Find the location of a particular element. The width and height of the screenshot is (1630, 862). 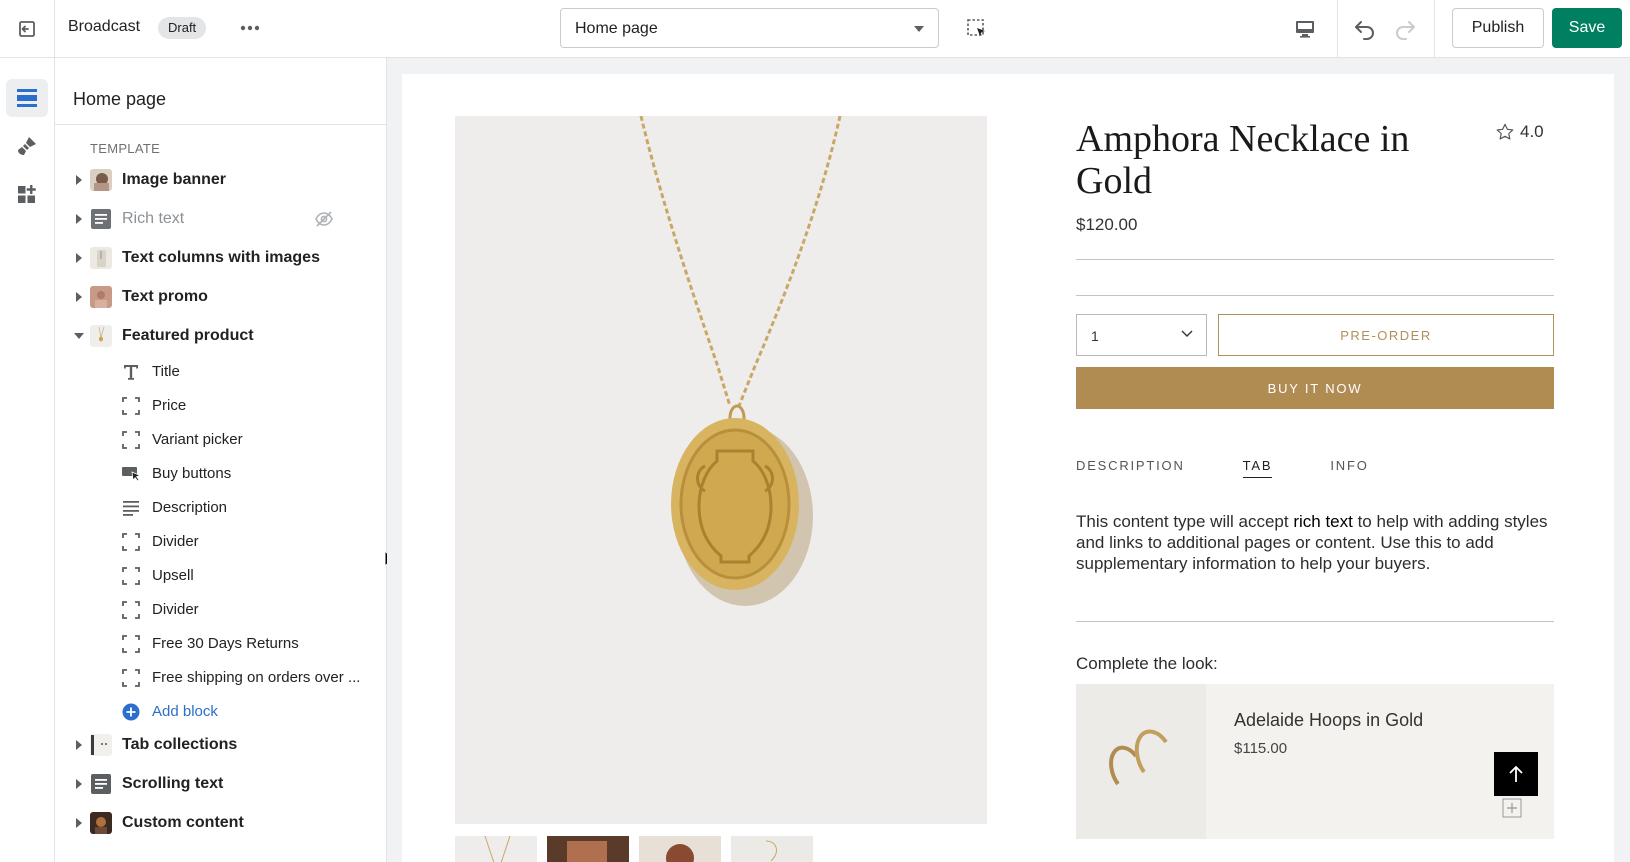

quantity-value: 1 is located at coordinates (1095, 336).